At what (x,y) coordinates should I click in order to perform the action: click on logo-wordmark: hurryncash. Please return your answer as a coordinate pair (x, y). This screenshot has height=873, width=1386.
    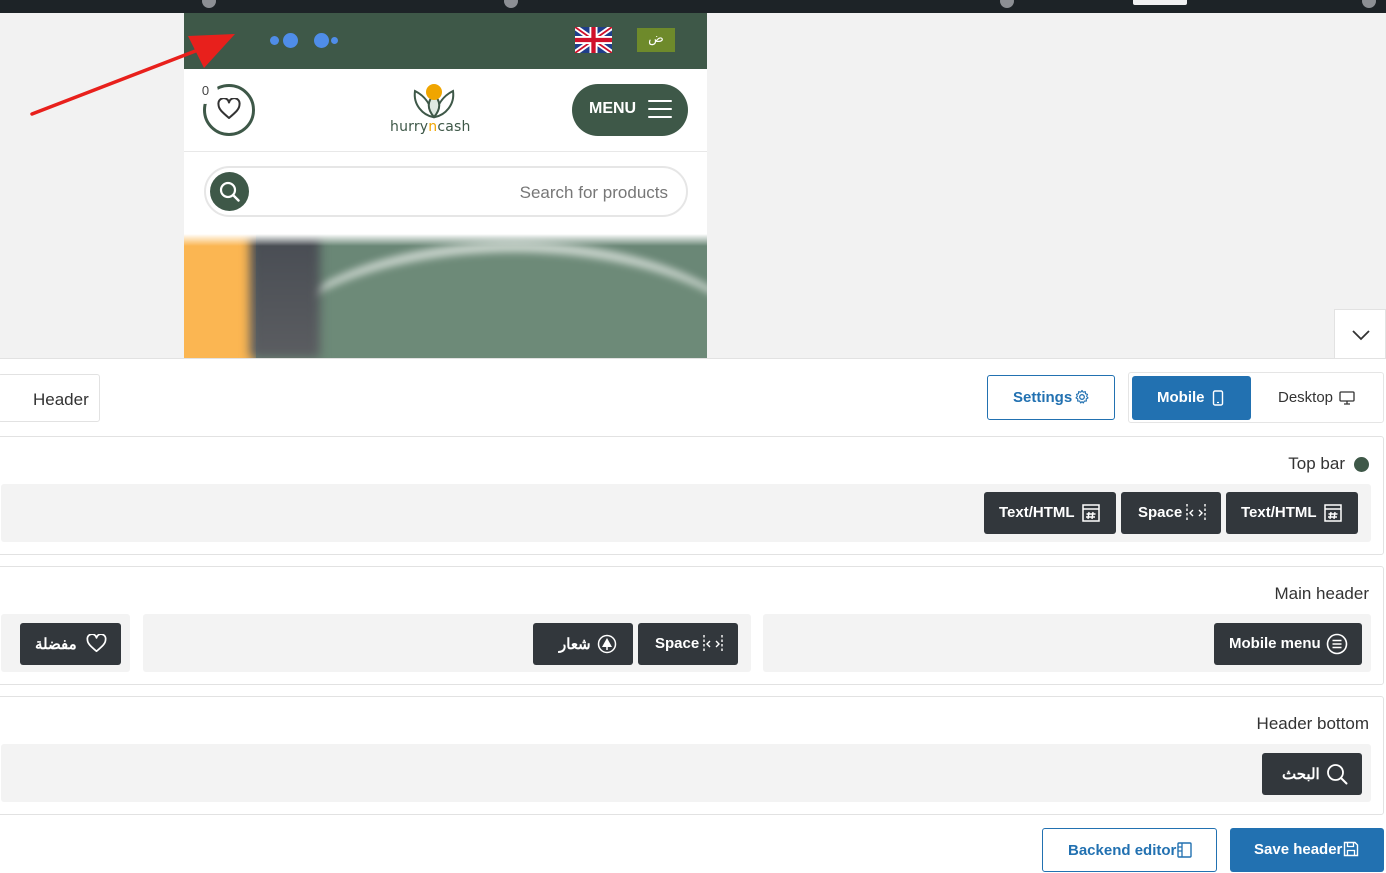
    Looking at the image, I should click on (430, 127).